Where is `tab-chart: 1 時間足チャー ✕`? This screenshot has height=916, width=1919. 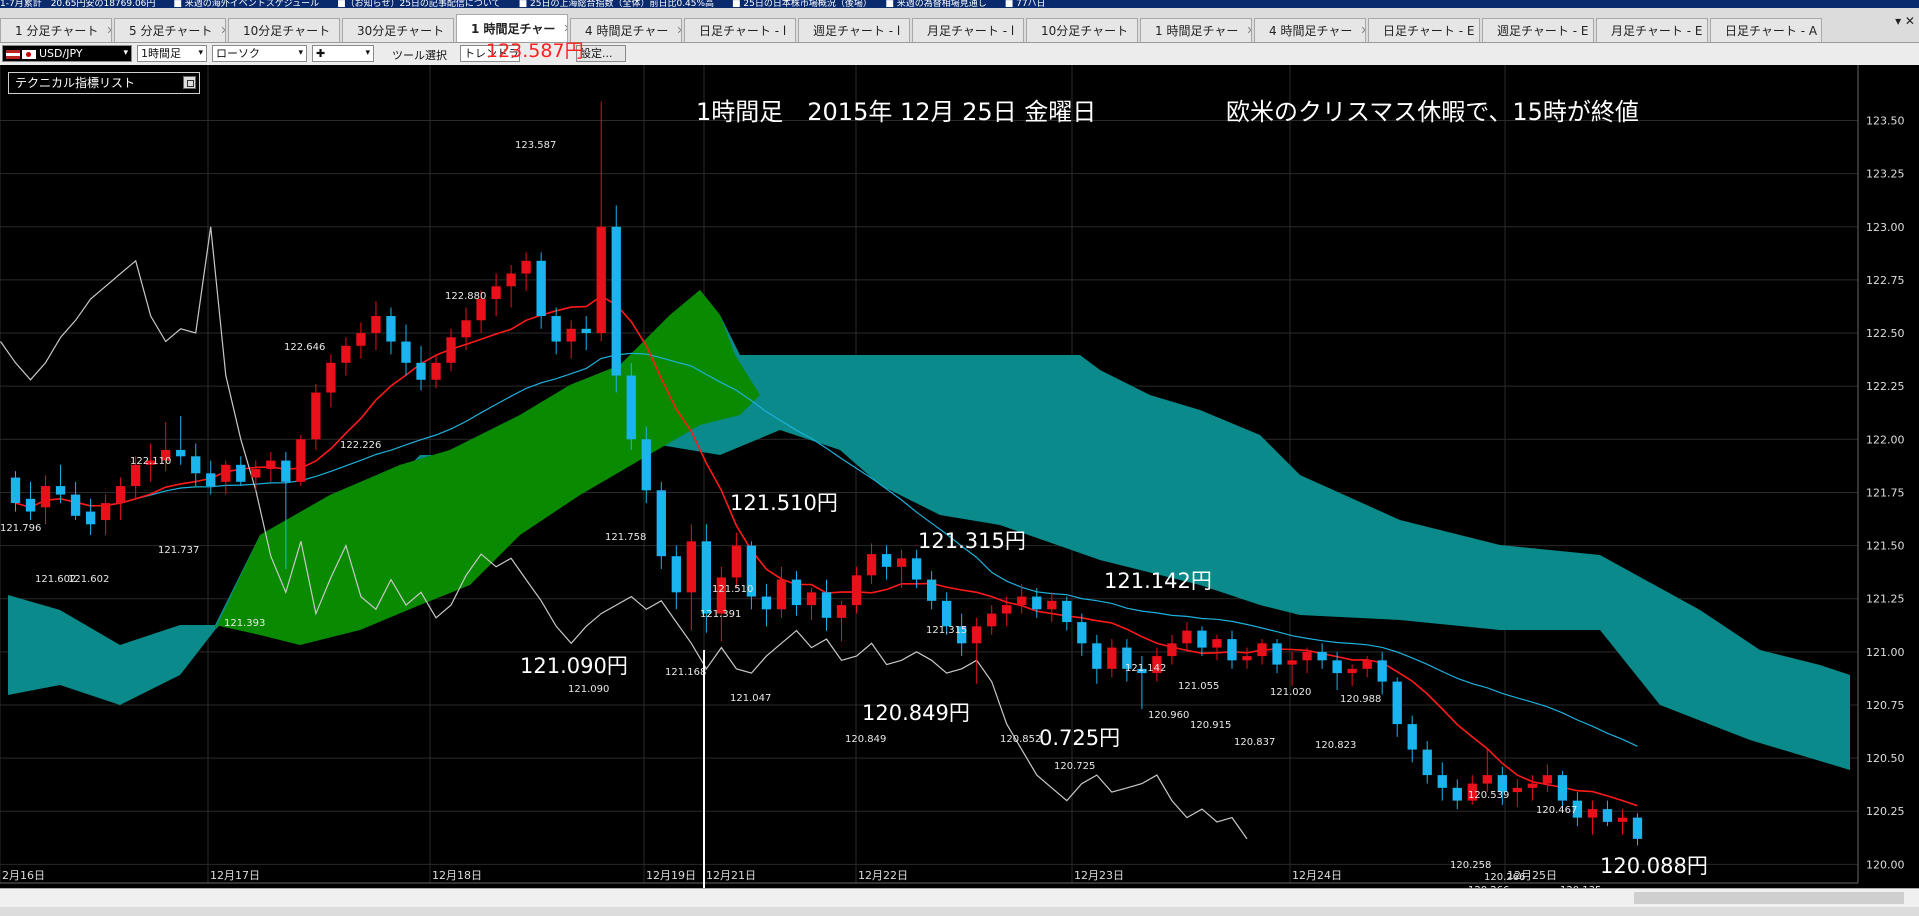 tab-chart: 1 時間足チャー ✕ is located at coordinates (1196, 30).